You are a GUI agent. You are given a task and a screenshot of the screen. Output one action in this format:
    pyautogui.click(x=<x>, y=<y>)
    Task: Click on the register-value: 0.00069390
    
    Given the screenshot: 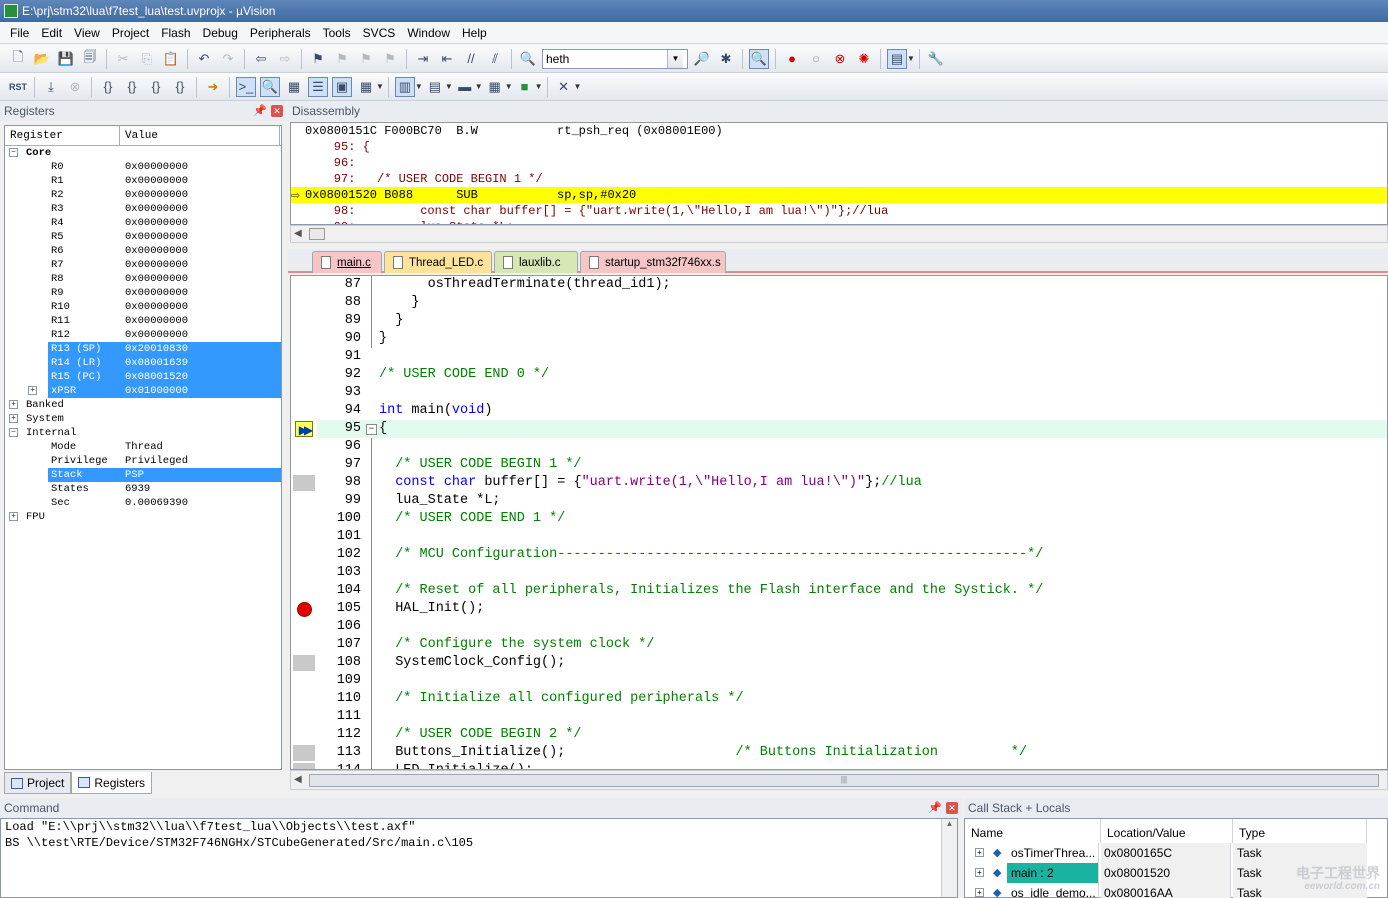 What is the action you would take?
    pyautogui.click(x=156, y=503)
    